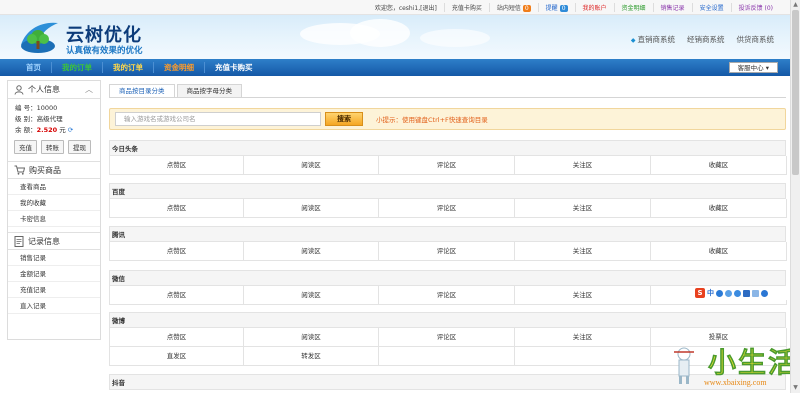 This screenshot has height=393, width=800. I want to click on category-cell: 直发区, so click(177, 356).